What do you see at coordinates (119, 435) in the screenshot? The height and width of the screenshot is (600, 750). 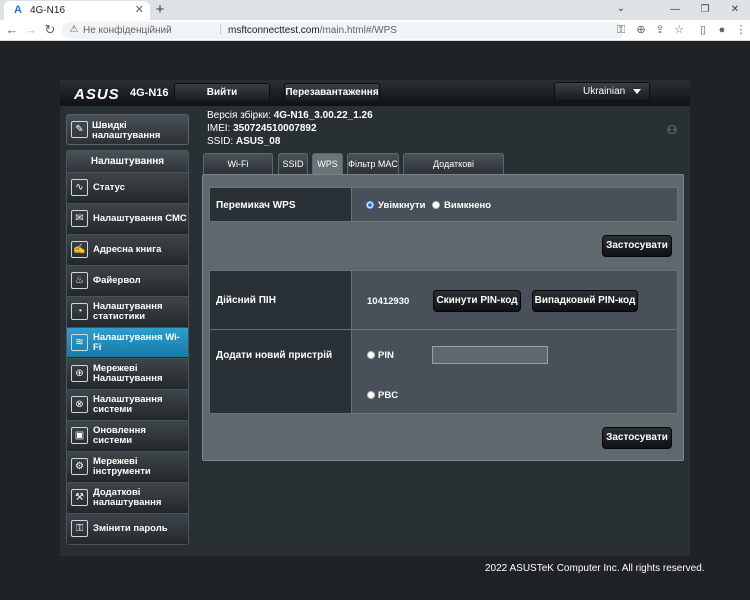 I see `sidebar-item-label: Оновлення системи` at bounding box center [119, 435].